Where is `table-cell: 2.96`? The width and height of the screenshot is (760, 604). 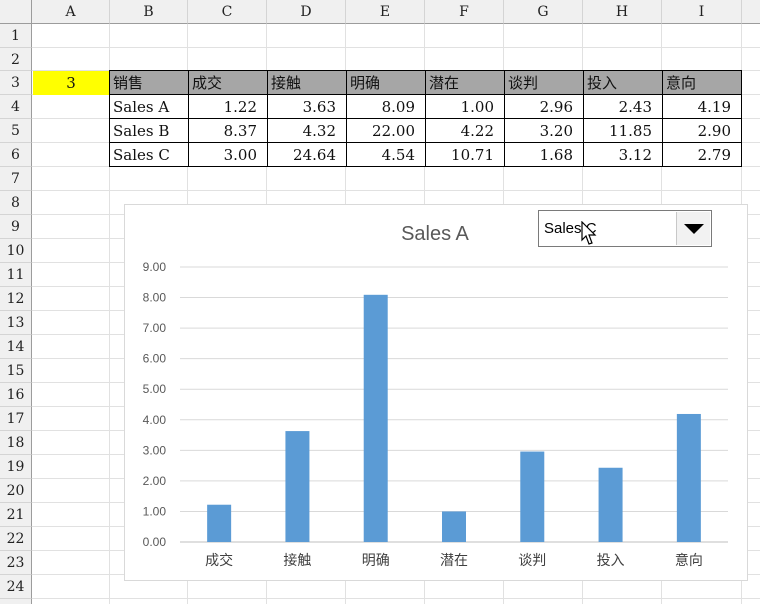 table-cell: 2.96 is located at coordinates (544, 106).